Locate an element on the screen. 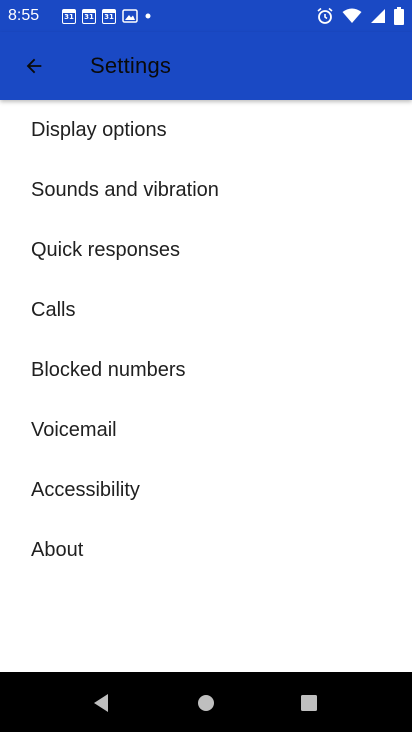  nav-home-button is located at coordinates (206, 703).